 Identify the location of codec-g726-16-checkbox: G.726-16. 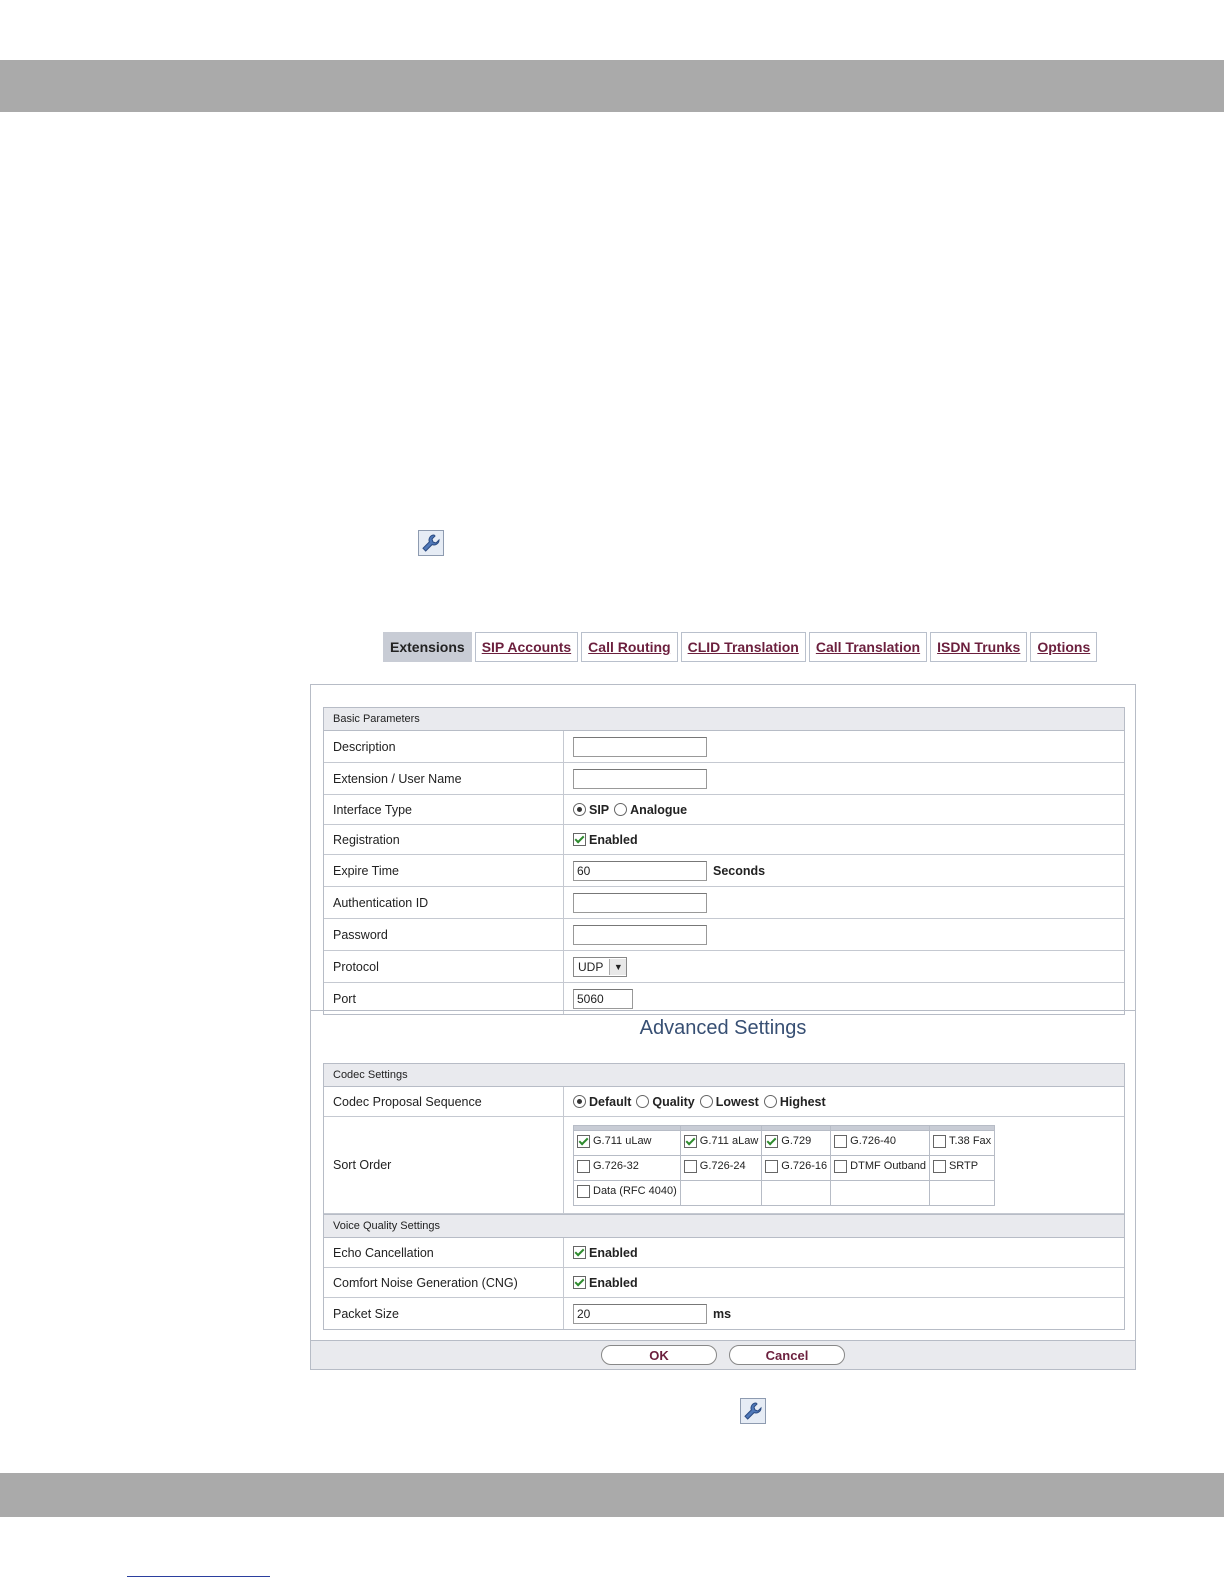
(796, 1166).